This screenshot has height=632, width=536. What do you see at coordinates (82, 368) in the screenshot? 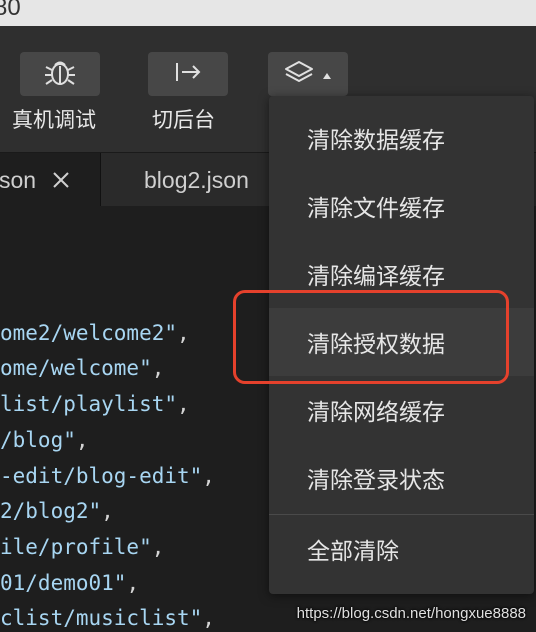
I see `code-line: ome/welcome",` at bounding box center [82, 368].